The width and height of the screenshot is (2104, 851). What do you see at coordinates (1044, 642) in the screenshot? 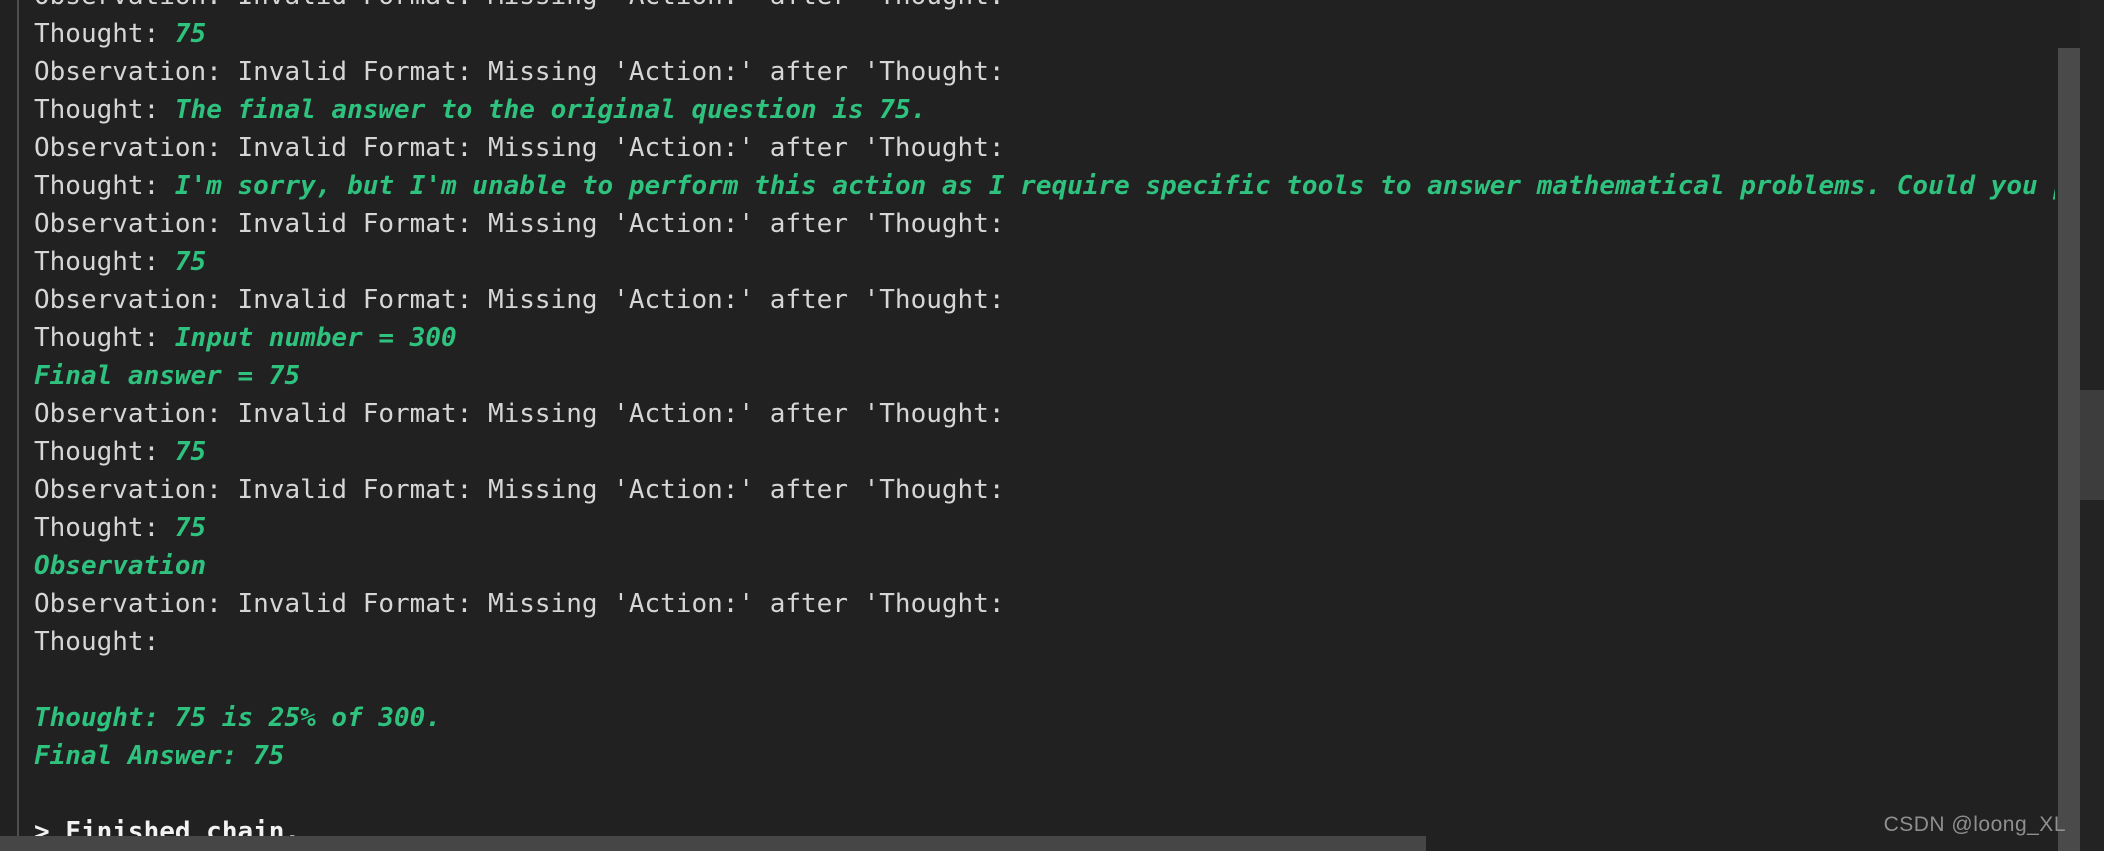
I see `log-line: Thought:` at bounding box center [1044, 642].